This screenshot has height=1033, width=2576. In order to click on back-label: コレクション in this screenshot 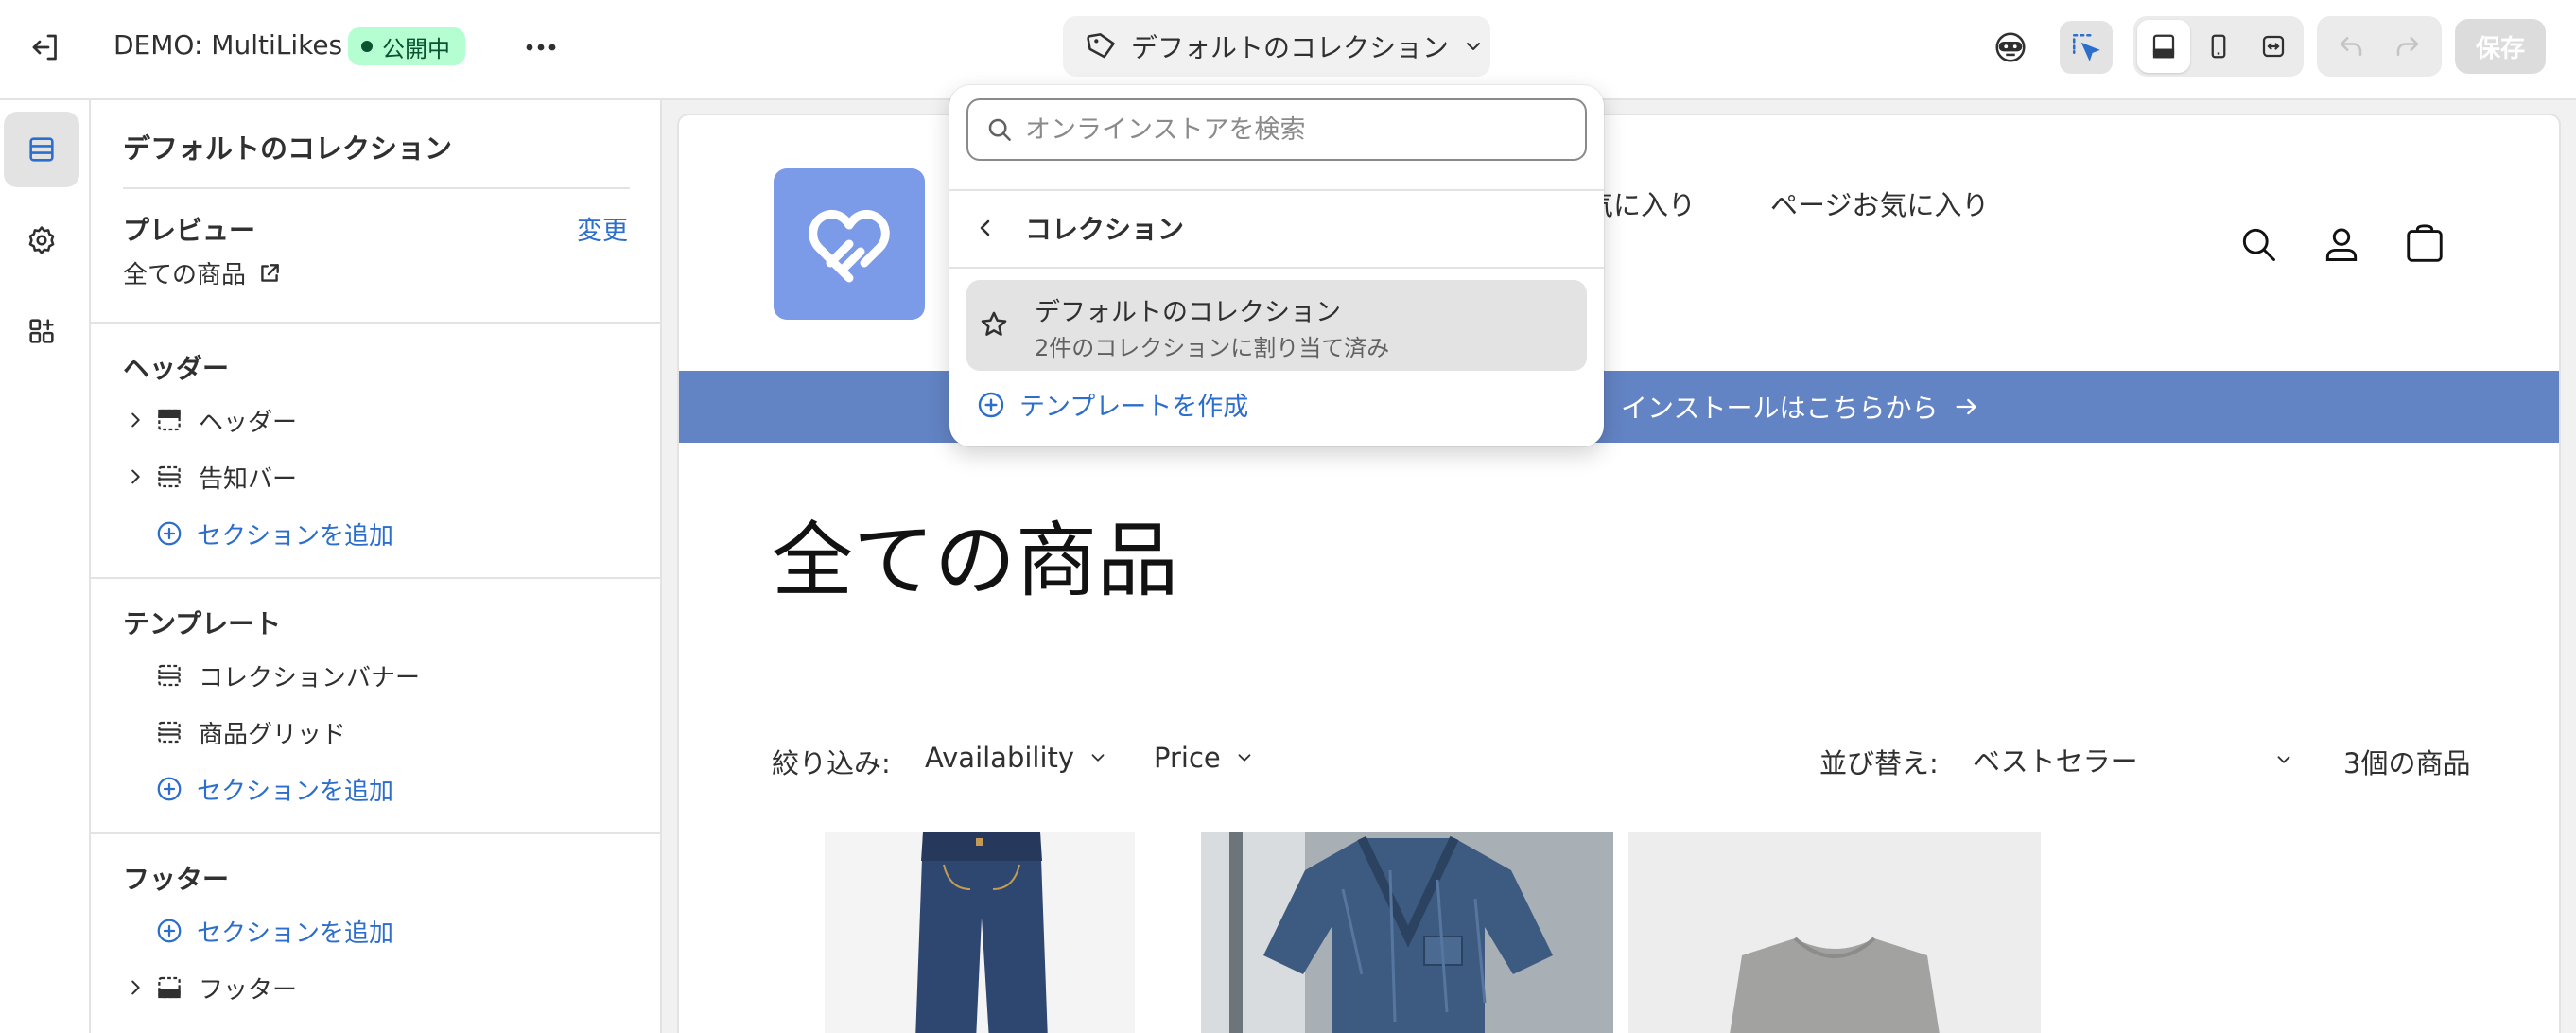, I will do `click(1105, 229)`.